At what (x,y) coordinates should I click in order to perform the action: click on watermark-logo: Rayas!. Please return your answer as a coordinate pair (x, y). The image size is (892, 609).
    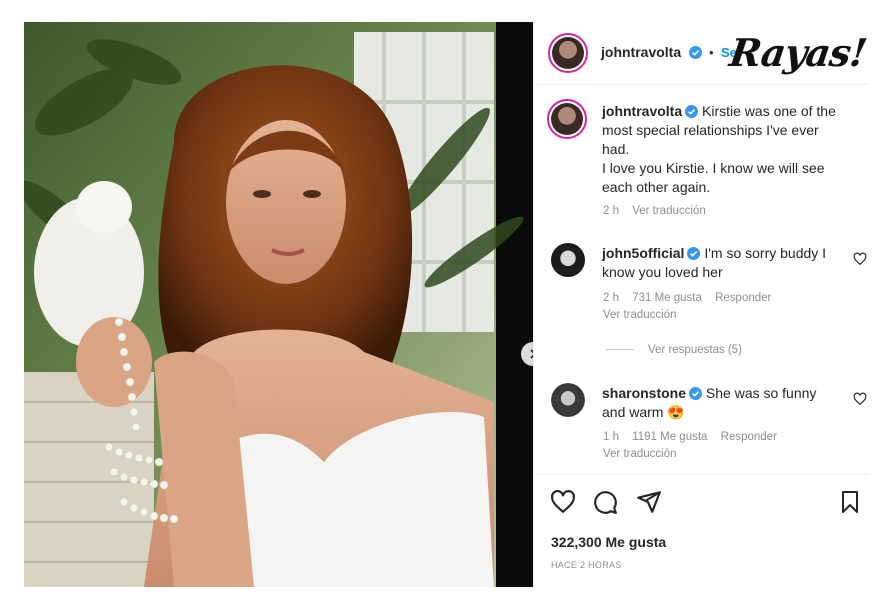
    Looking at the image, I should click on (798, 52).